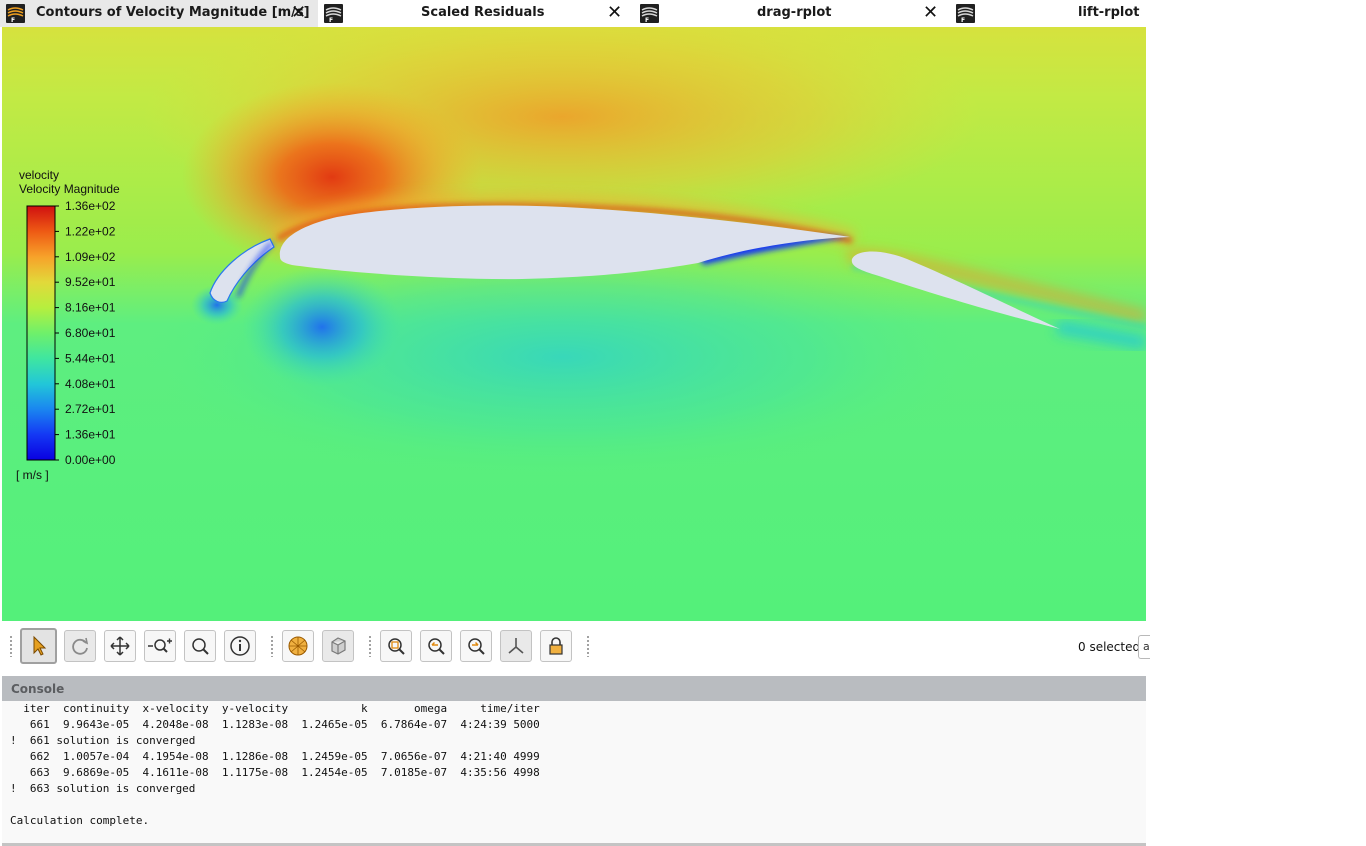  Describe the element at coordinates (90, 282) in the screenshot. I see `legend-tick-label: 9.52e+01` at that location.